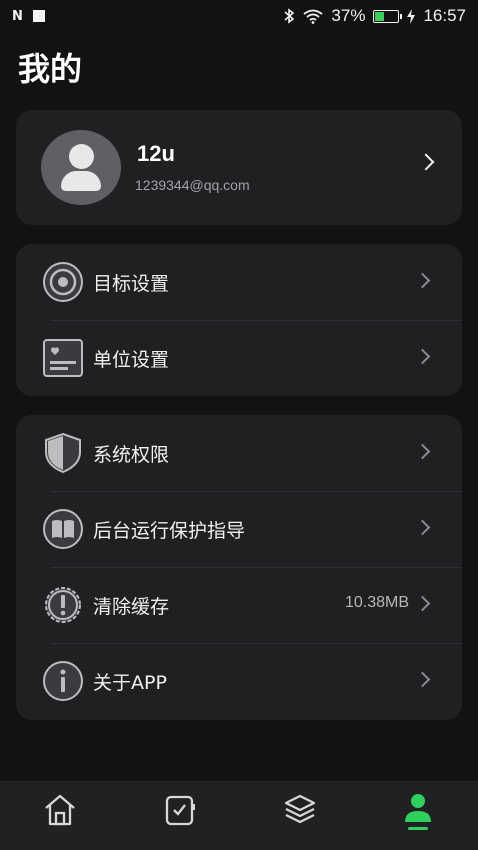 The height and width of the screenshot is (850, 478). What do you see at coordinates (63, 605) in the screenshot?
I see `alert-gear-icon` at bounding box center [63, 605].